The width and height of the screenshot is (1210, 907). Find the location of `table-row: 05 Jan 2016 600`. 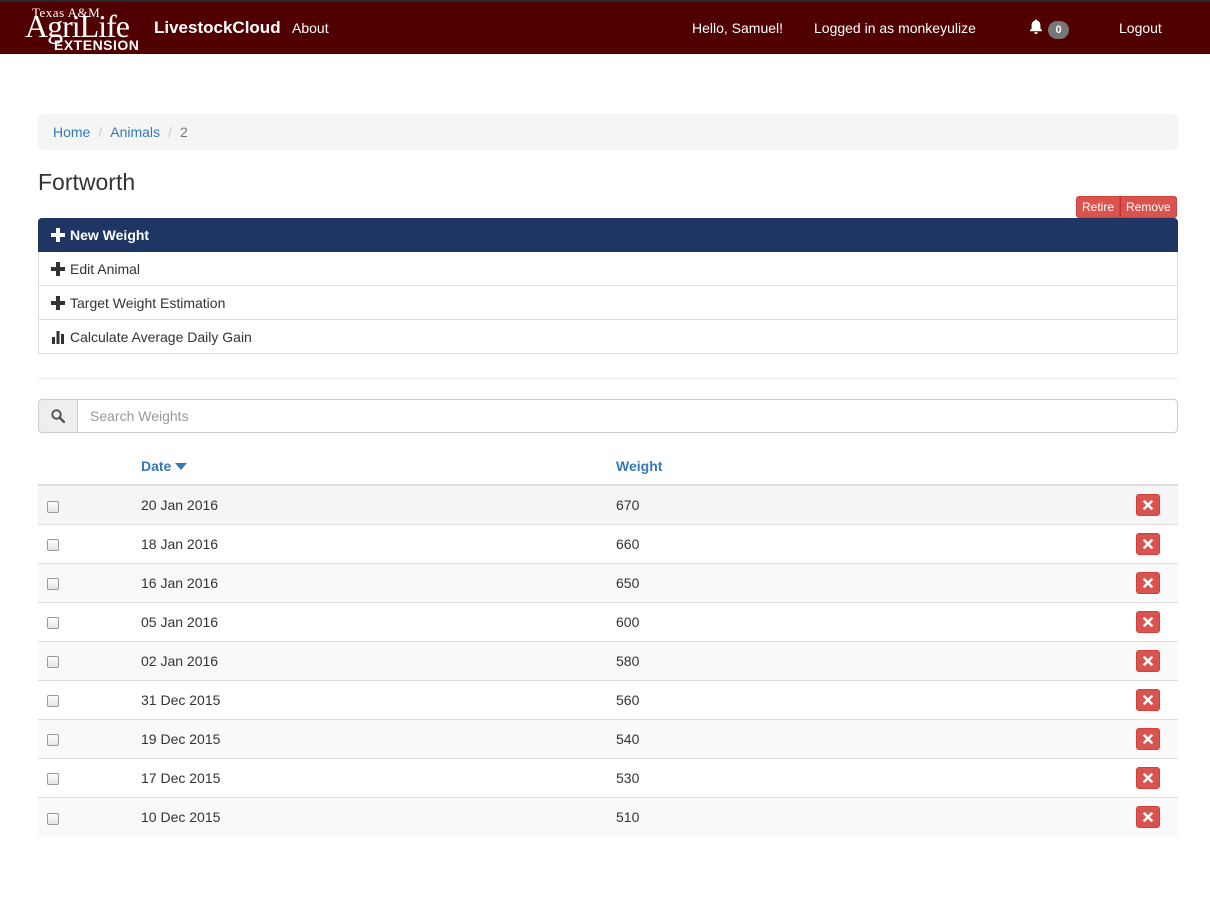

table-row: 05 Jan 2016 600 is located at coordinates (608, 621).